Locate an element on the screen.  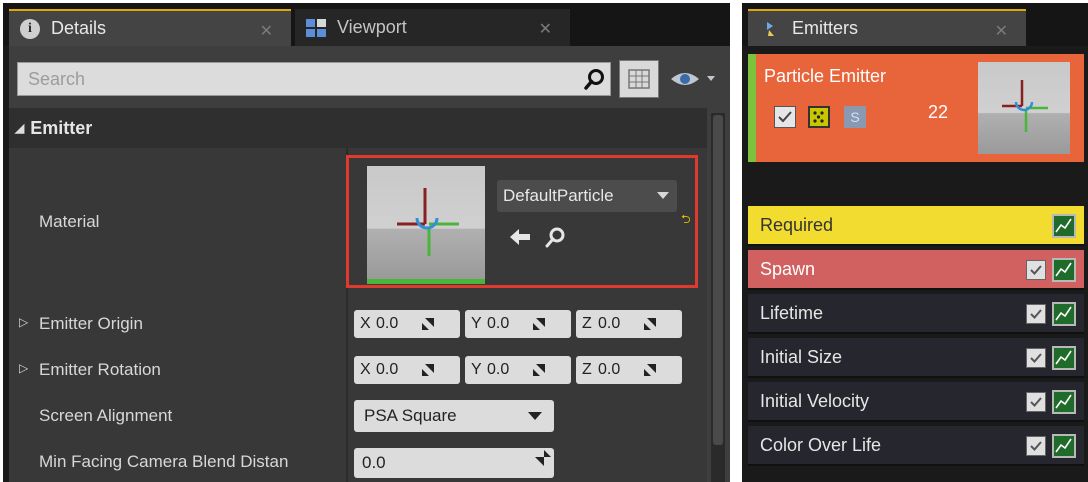
viewport-icon is located at coordinates (316, 28).